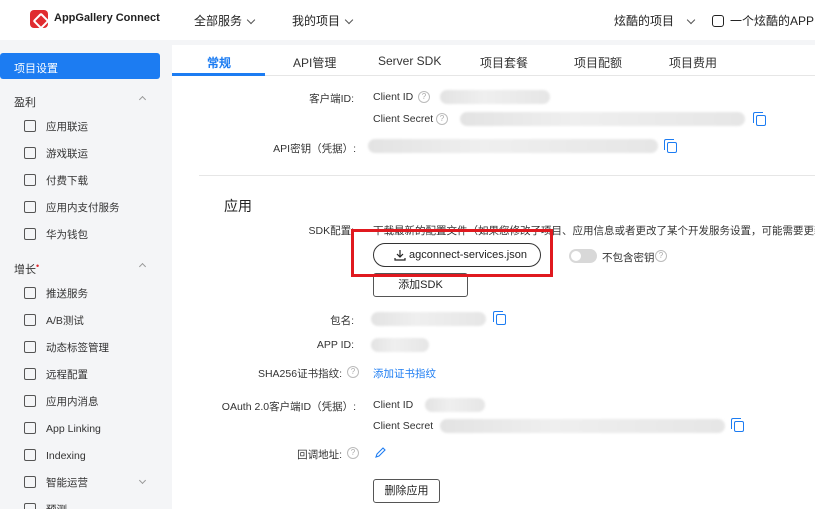 This screenshot has height=509, width=815. Describe the element at coordinates (67, 483) in the screenshot. I see `item-label: 智能运营` at that location.